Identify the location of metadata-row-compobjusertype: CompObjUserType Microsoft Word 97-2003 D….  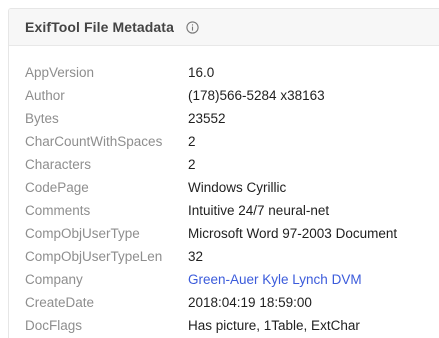
(224, 233).